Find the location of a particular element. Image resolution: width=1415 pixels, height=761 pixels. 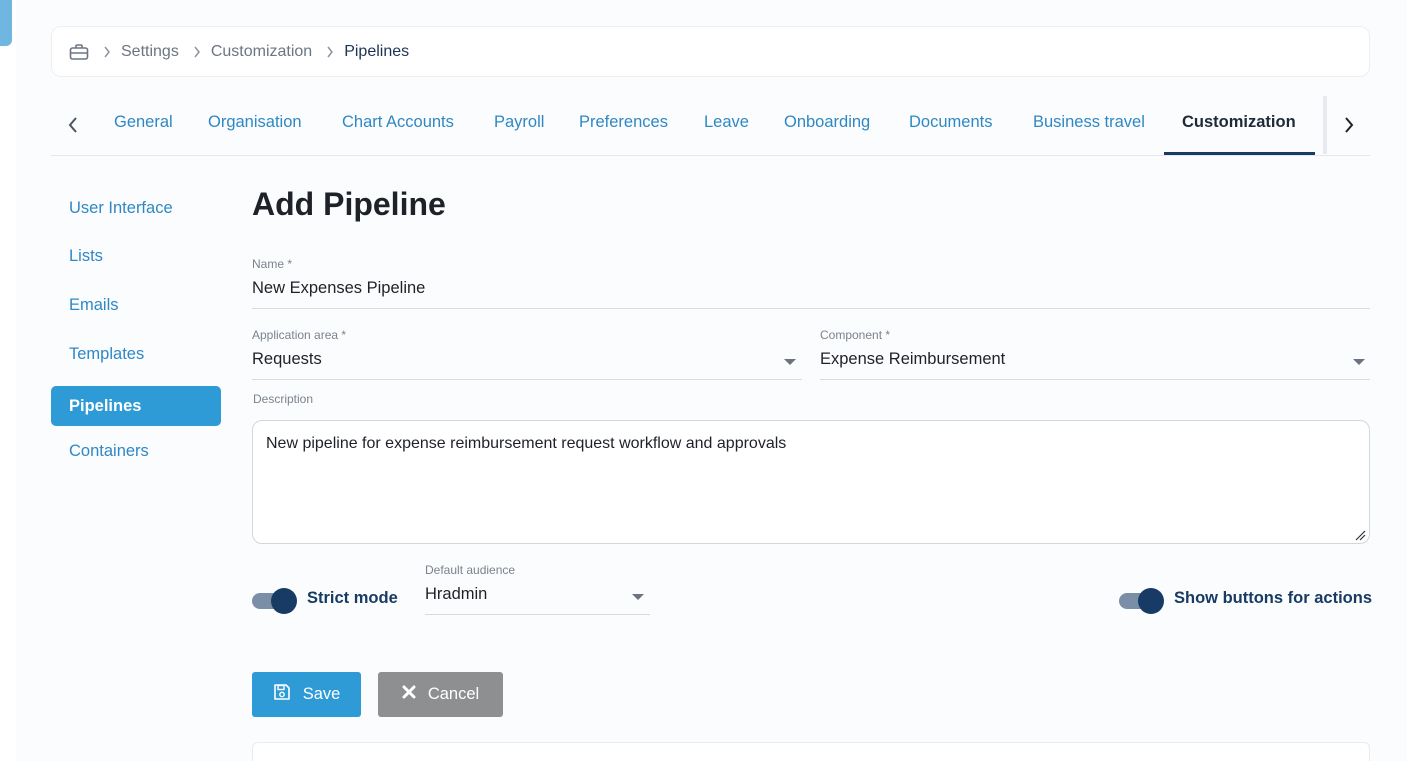

tab-preferences: Preferences is located at coordinates (623, 122).